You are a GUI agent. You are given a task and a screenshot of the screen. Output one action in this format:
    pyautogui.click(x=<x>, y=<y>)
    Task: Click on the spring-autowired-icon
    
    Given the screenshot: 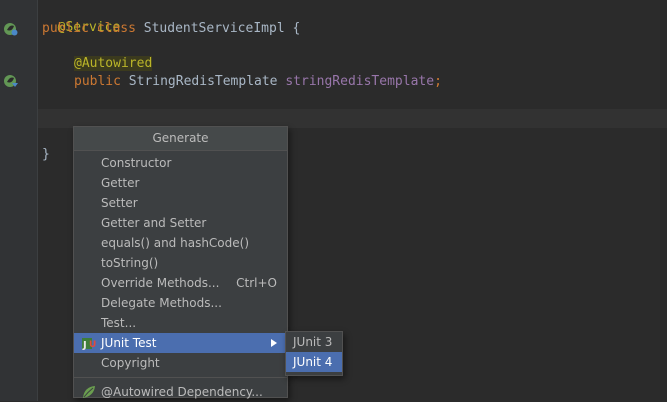 What is the action you would take?
    pyautogui.click(x=11, y=81)
    